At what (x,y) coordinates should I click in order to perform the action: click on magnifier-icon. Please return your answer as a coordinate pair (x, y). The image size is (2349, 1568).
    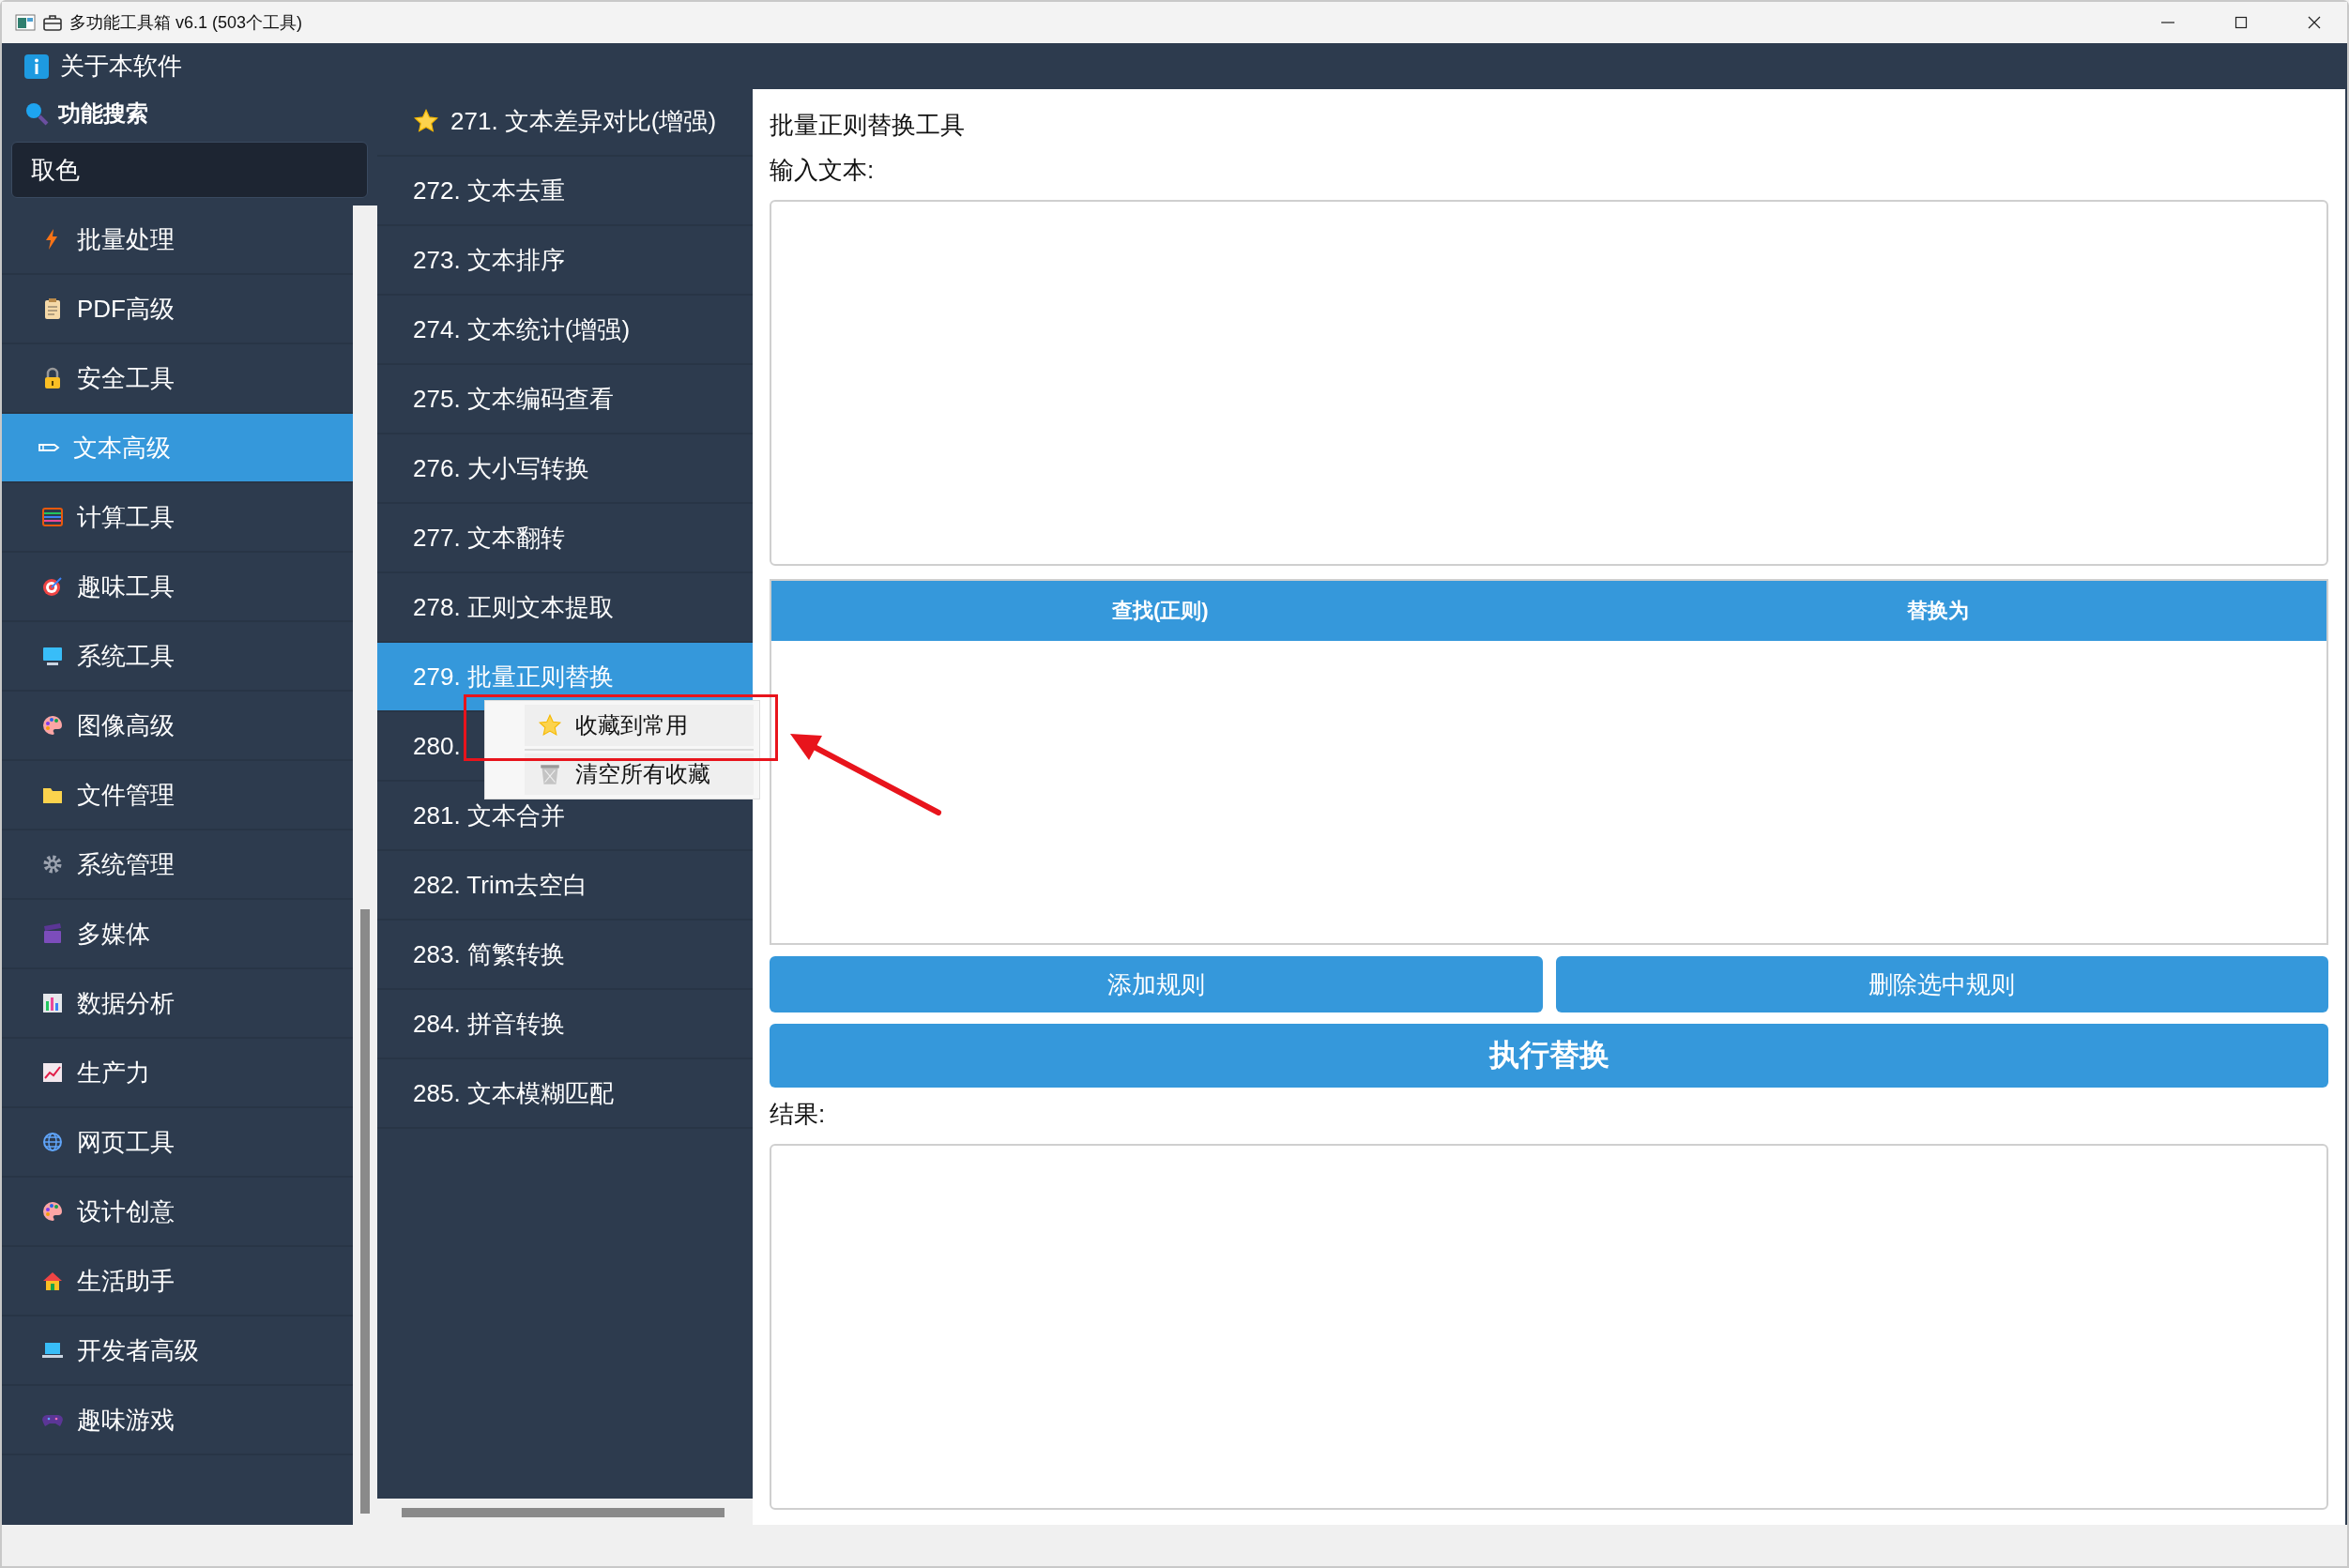
    Looking at the image, I should click on (36, 113).